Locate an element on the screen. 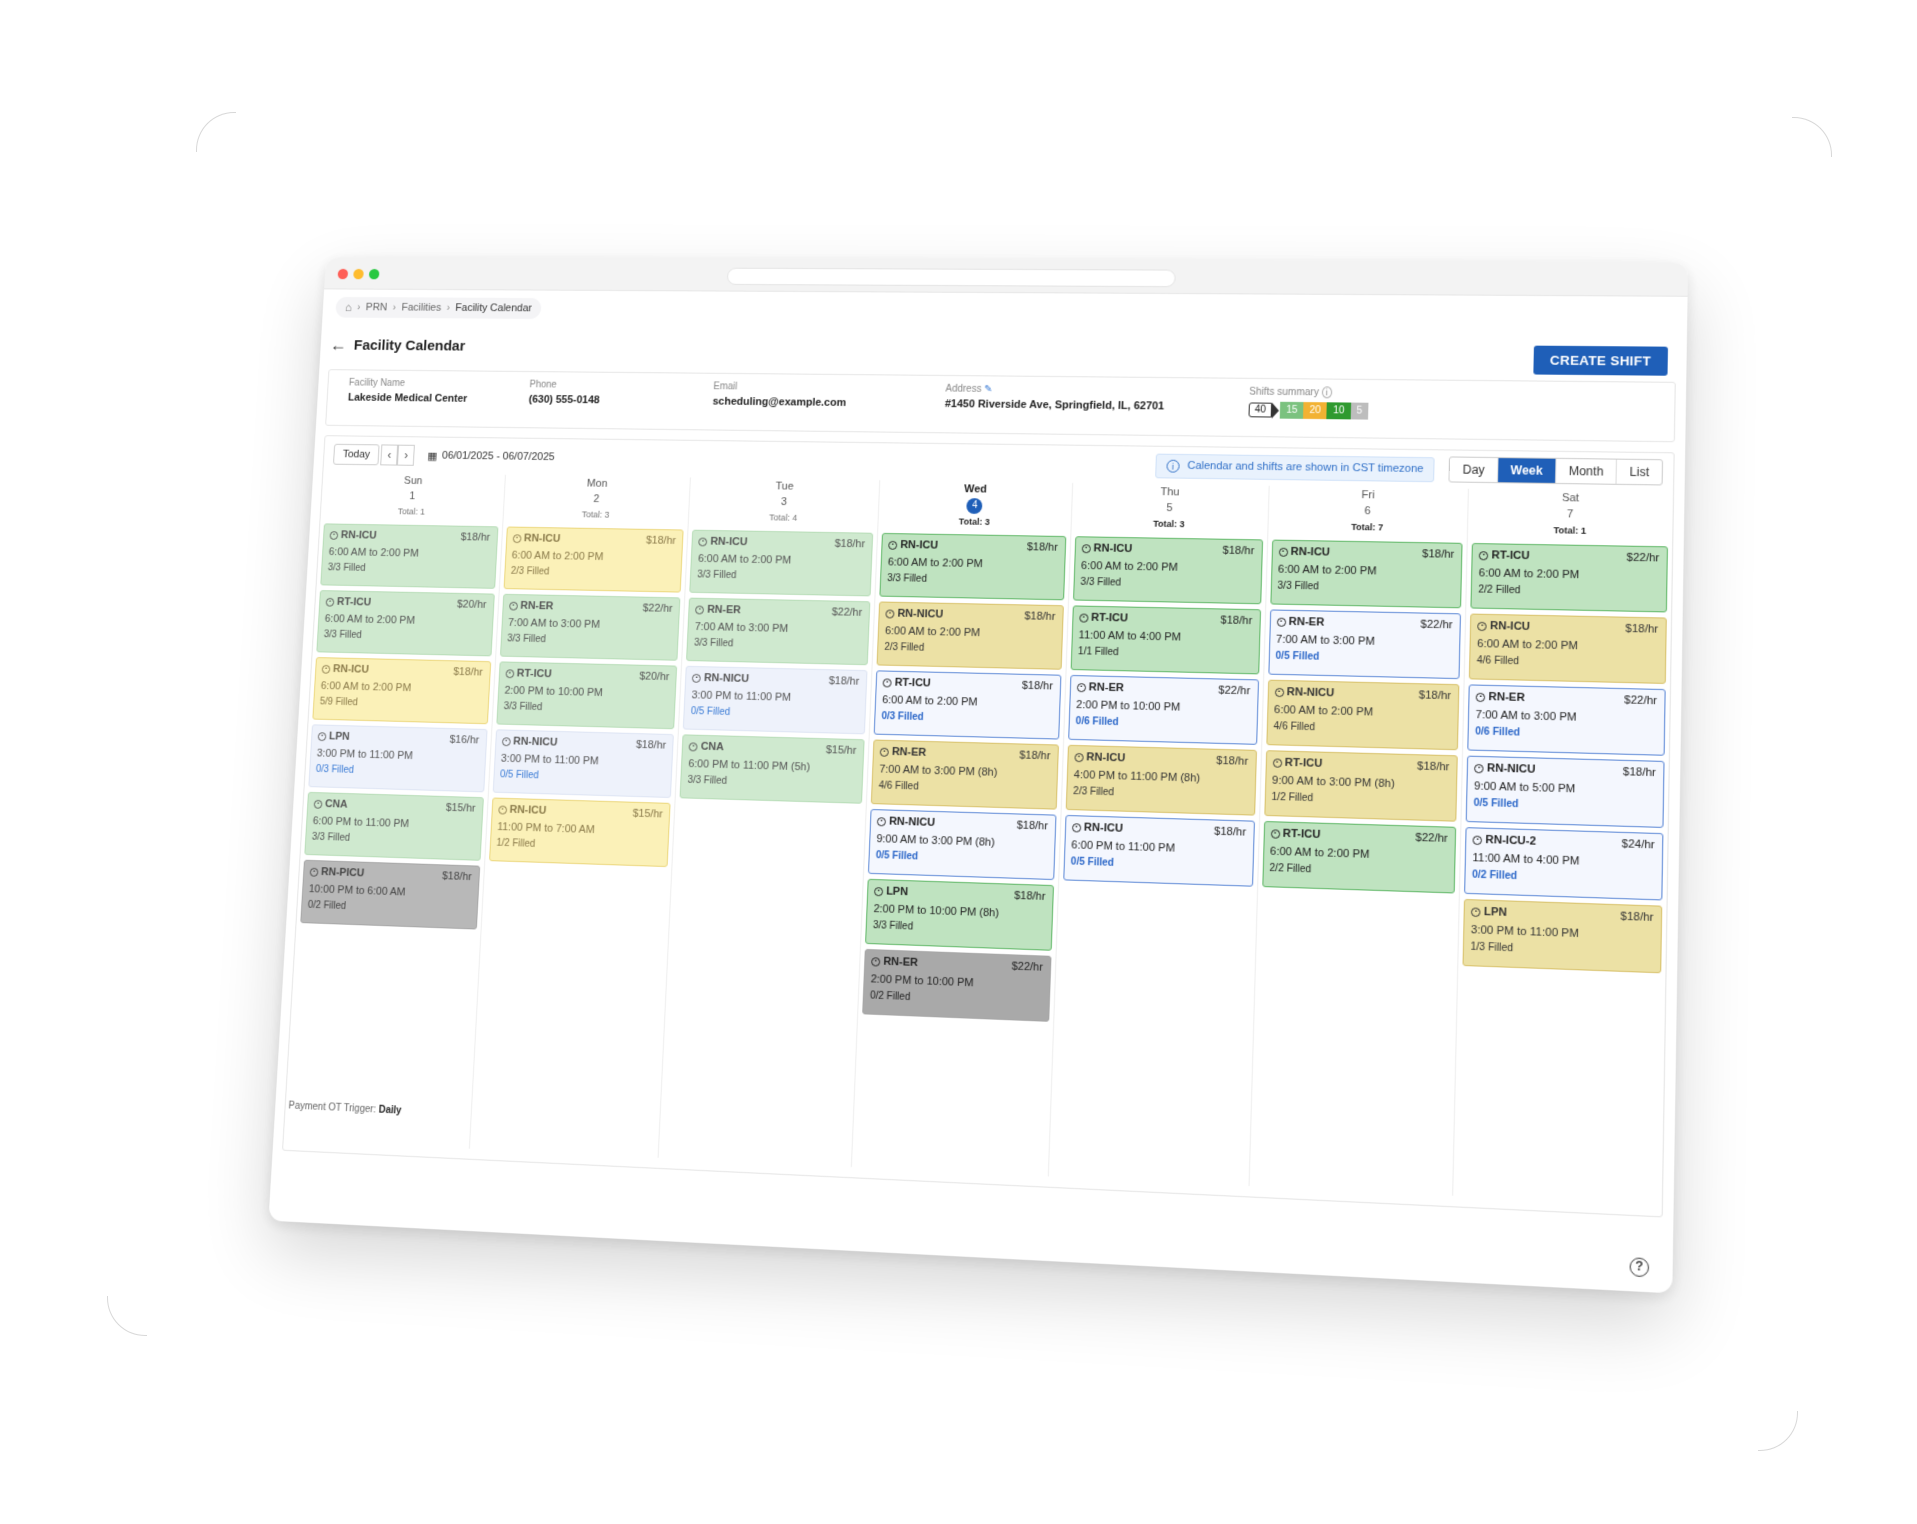 This screenshot has height=1524, width=1917. view-tab-month: Month is located at coordinates (1587, 471).